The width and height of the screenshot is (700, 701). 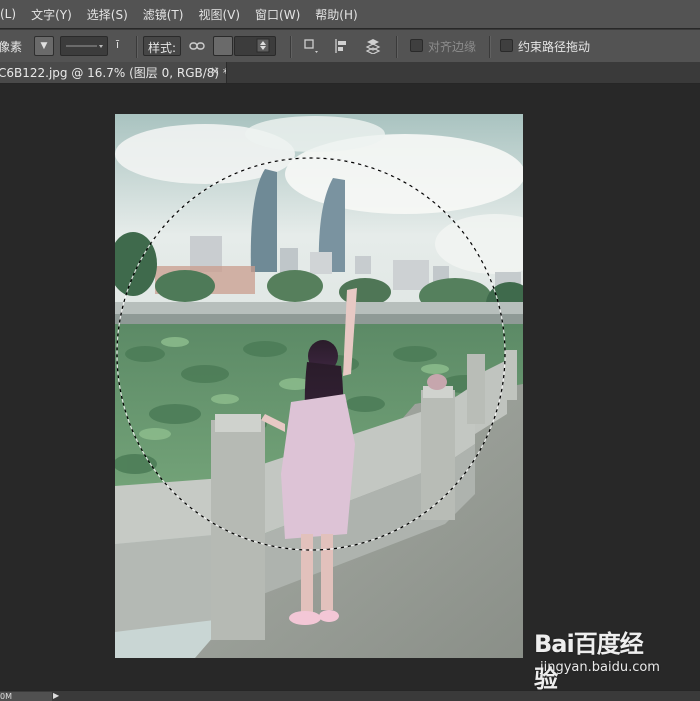 I want to click on menu-item-type: 文字(Y), so click(x=53, y=14).